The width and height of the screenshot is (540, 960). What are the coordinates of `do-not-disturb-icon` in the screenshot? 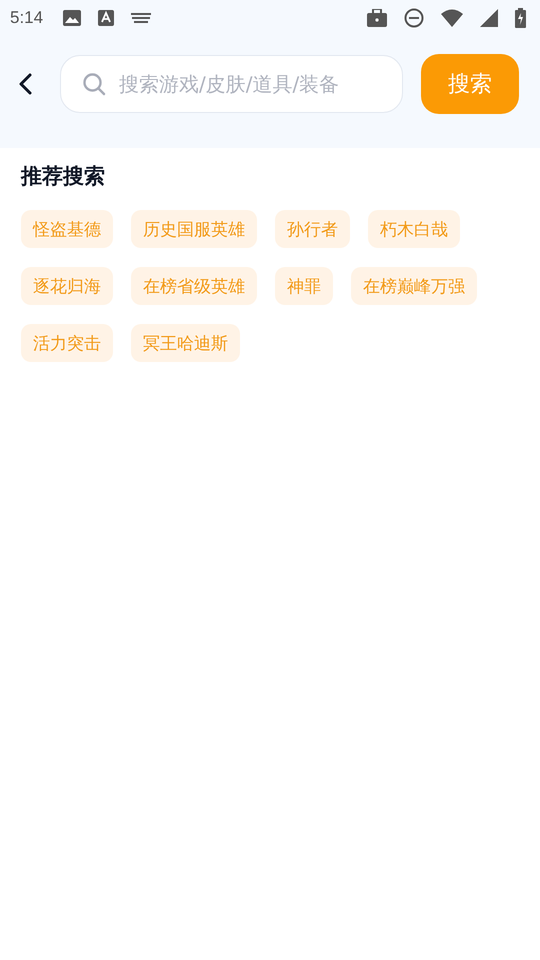 It's located at (414, 18).